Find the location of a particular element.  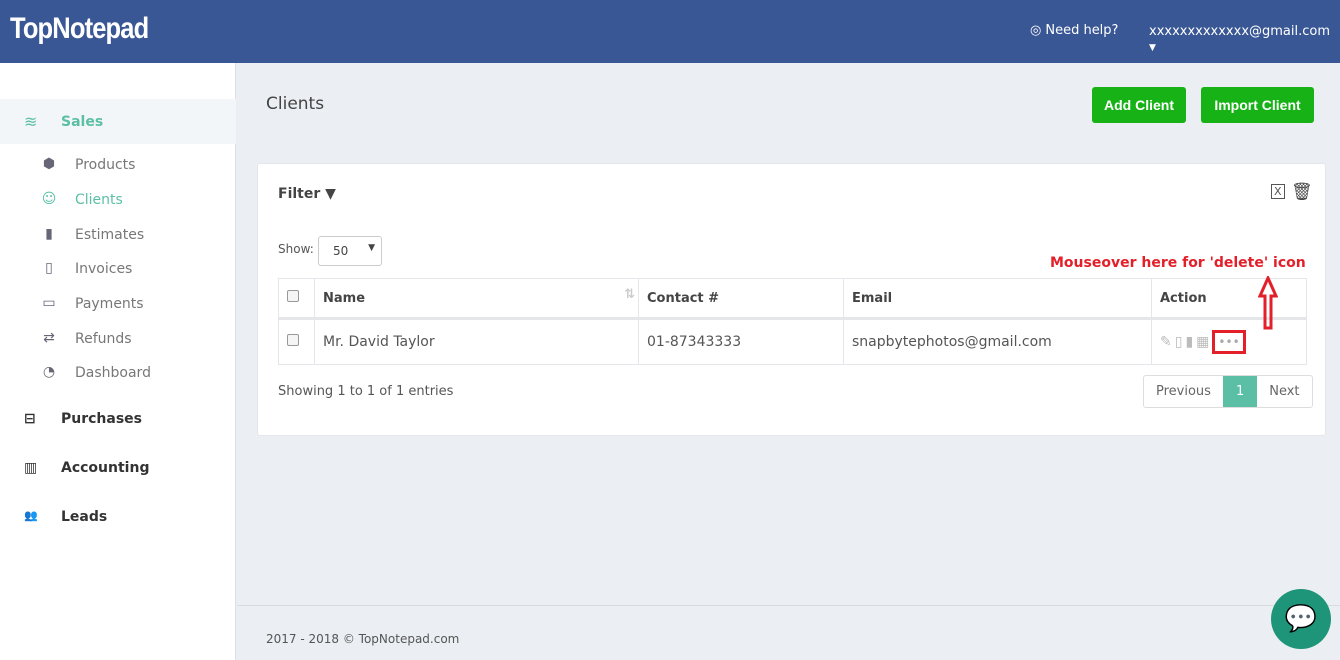

column-action: Action is located at coordinates (1229, 299).